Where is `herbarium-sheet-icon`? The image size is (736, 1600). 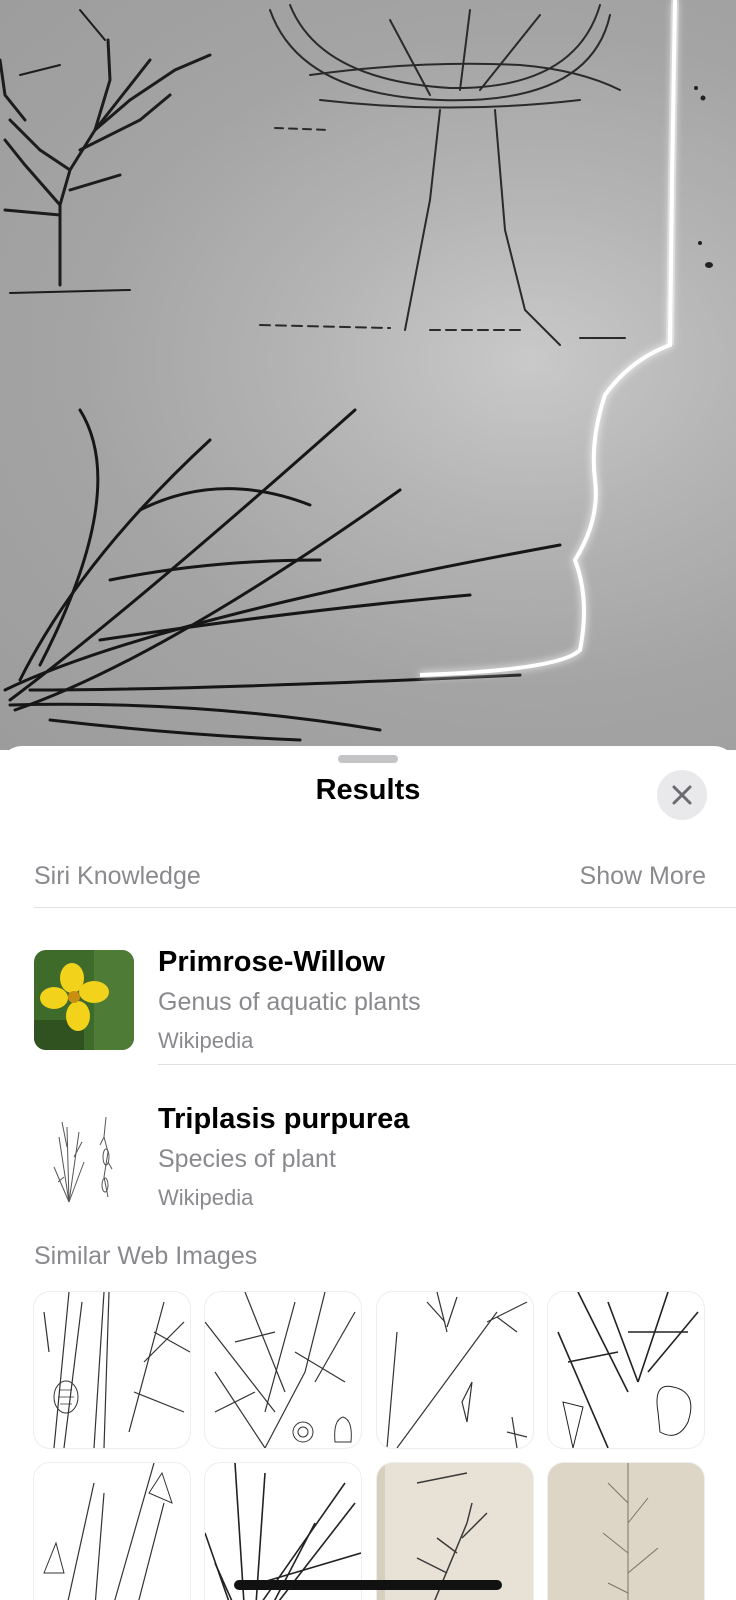 herbarium-sheet-icon is located at coordinates (626, 1531).